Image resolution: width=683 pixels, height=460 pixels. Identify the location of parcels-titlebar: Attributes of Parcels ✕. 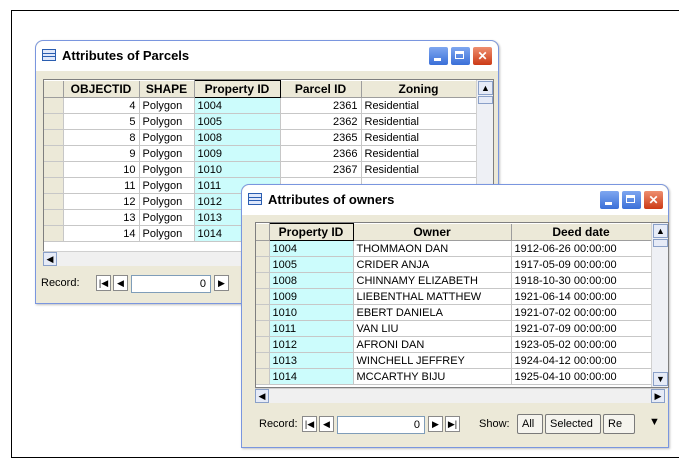
(267, 56).